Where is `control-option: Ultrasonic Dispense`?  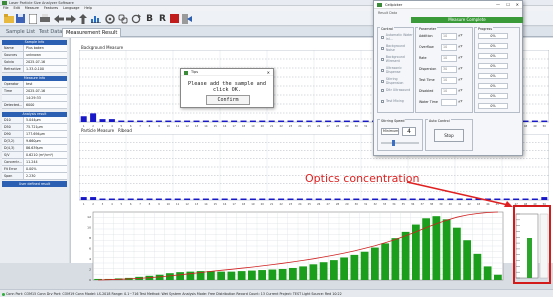 control-option: Ultrasonic Dispense is located at coordinates (397, 70).